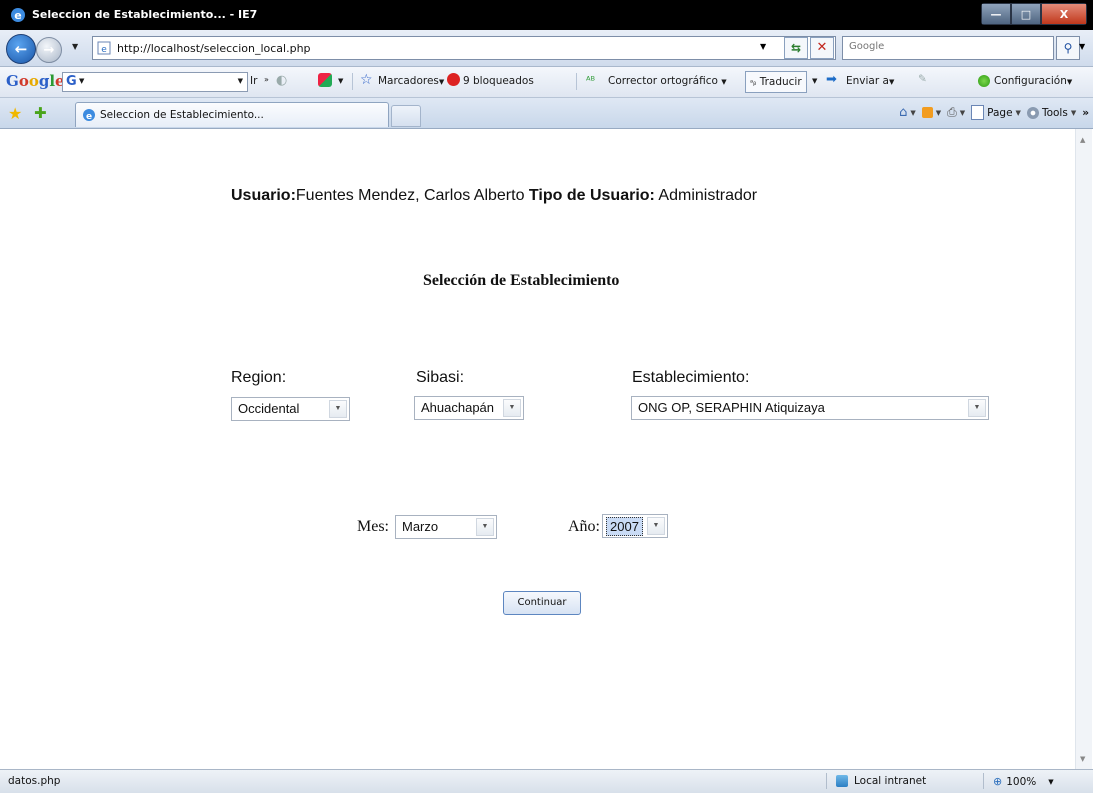 The image size is (1093, 793). What do you see at coordinates (40, 113) in the screenshot?
I see `add-favorite-icon: ✚` at bounding box center [40, 113].